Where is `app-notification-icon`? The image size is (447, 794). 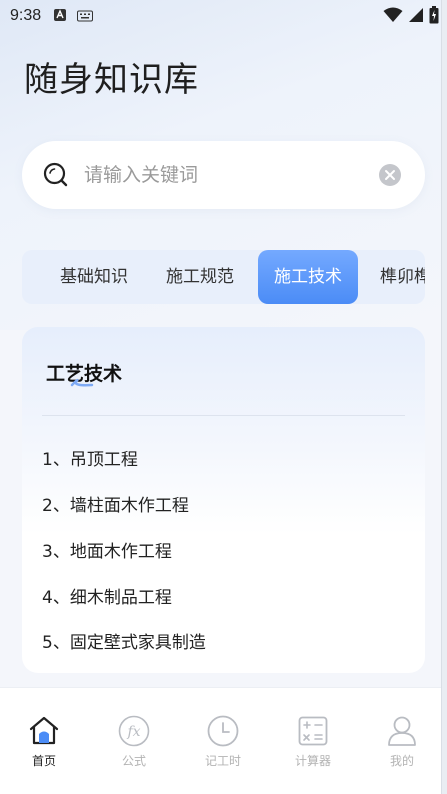
app-notification-icon is located at coordinates (60, 16).